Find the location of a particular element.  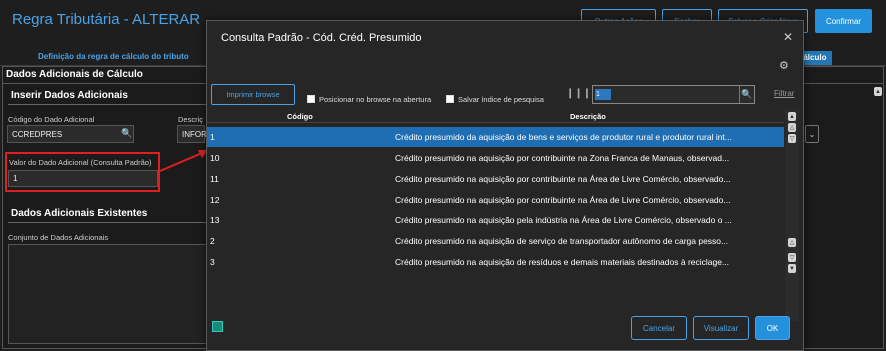

gear-icon: ⚙ is located at coordinates (784, 65).